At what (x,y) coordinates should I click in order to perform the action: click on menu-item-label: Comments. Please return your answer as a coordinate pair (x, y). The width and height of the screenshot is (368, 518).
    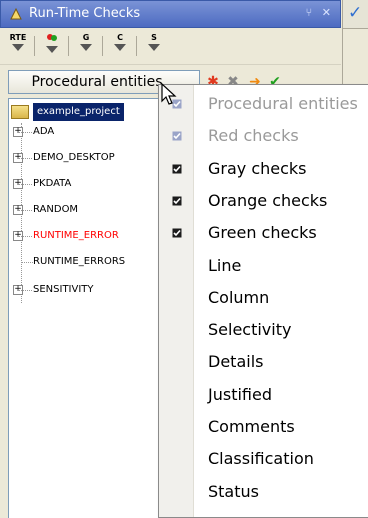
    Looking at the image, I should click on (251, 426).